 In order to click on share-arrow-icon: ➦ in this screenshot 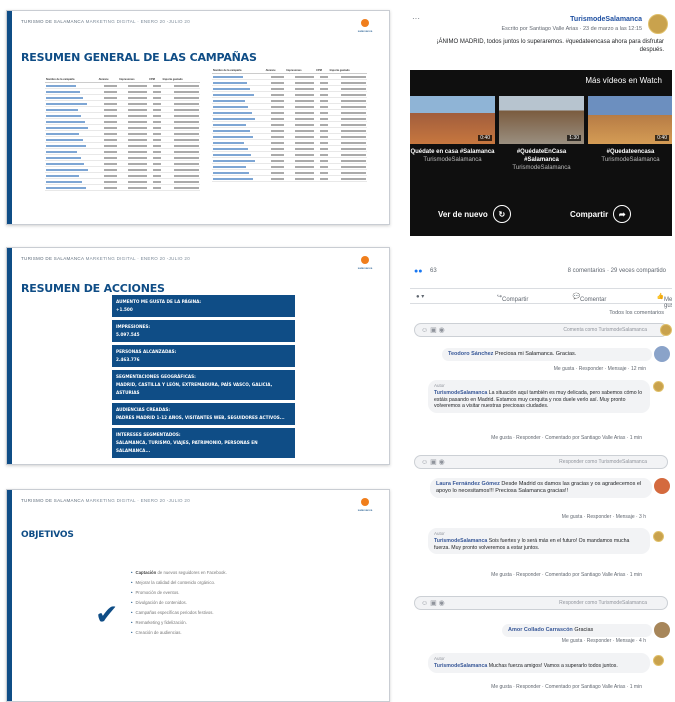, I will do `click(622, 214)`.